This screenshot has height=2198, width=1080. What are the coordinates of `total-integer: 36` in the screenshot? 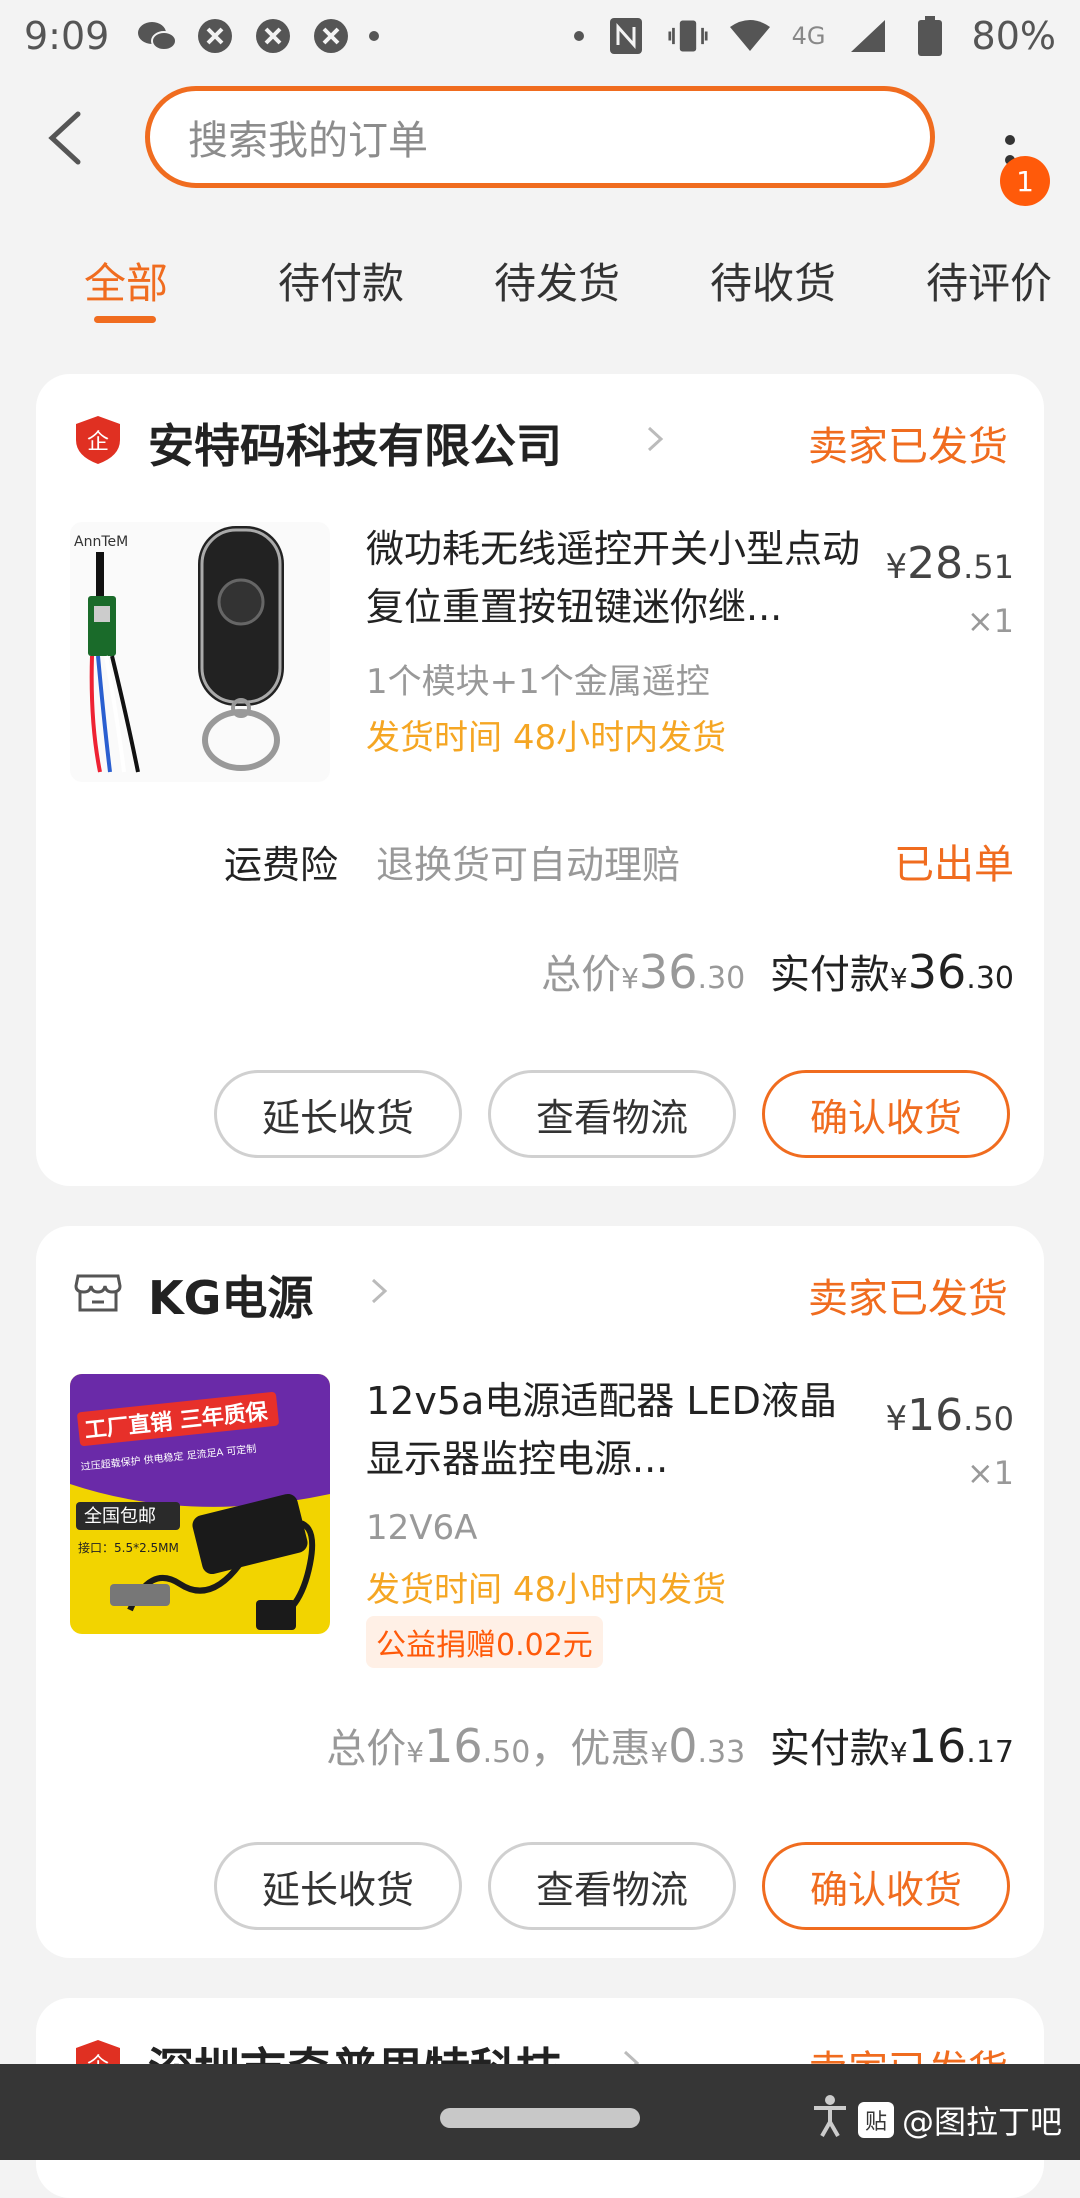 It's located at (668, 972).